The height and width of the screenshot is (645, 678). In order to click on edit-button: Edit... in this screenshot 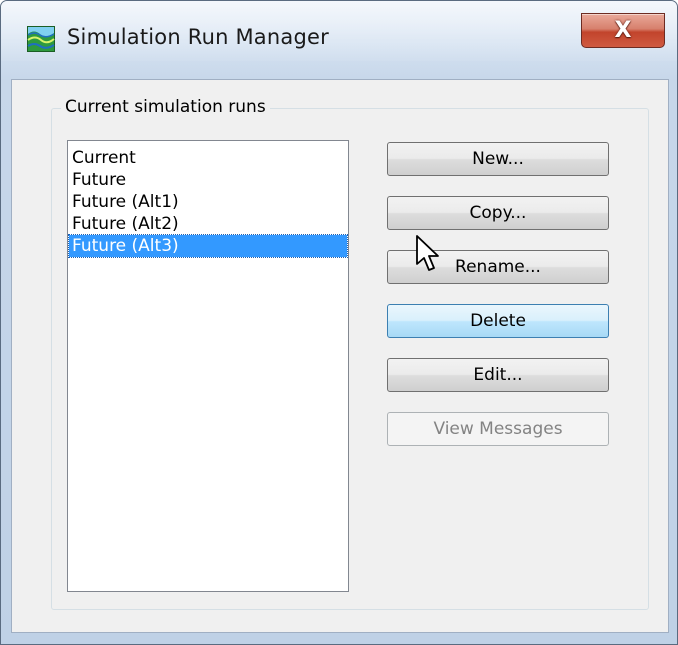, I will do `click(498, 375)`.